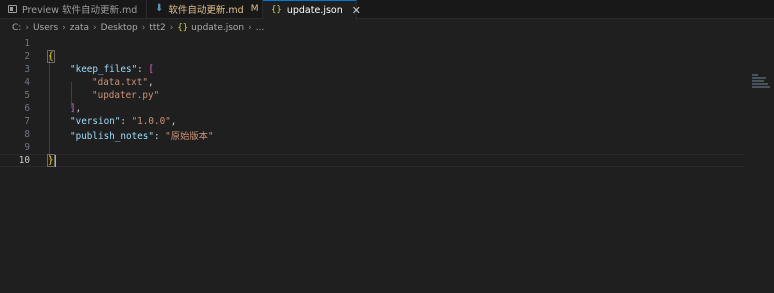 This screenshot has width=774, height=293. What do you see at coordinates (27, 147) in the screenshot?
I see `line-number: 9` at bounding box center [27, 147].